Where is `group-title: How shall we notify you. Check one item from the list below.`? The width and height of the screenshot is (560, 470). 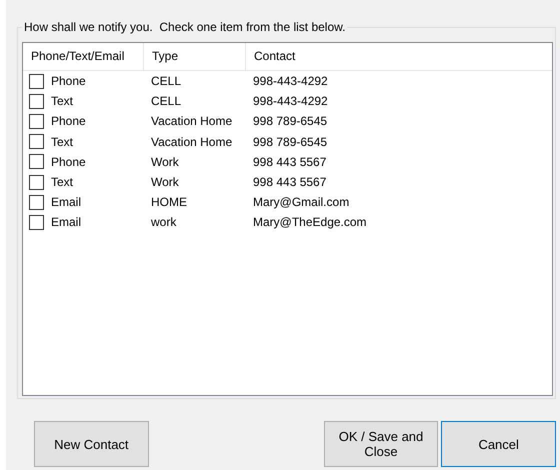 group-title: How shall we notify you. Check one item from the list below. is located at coordinates (185, 27).